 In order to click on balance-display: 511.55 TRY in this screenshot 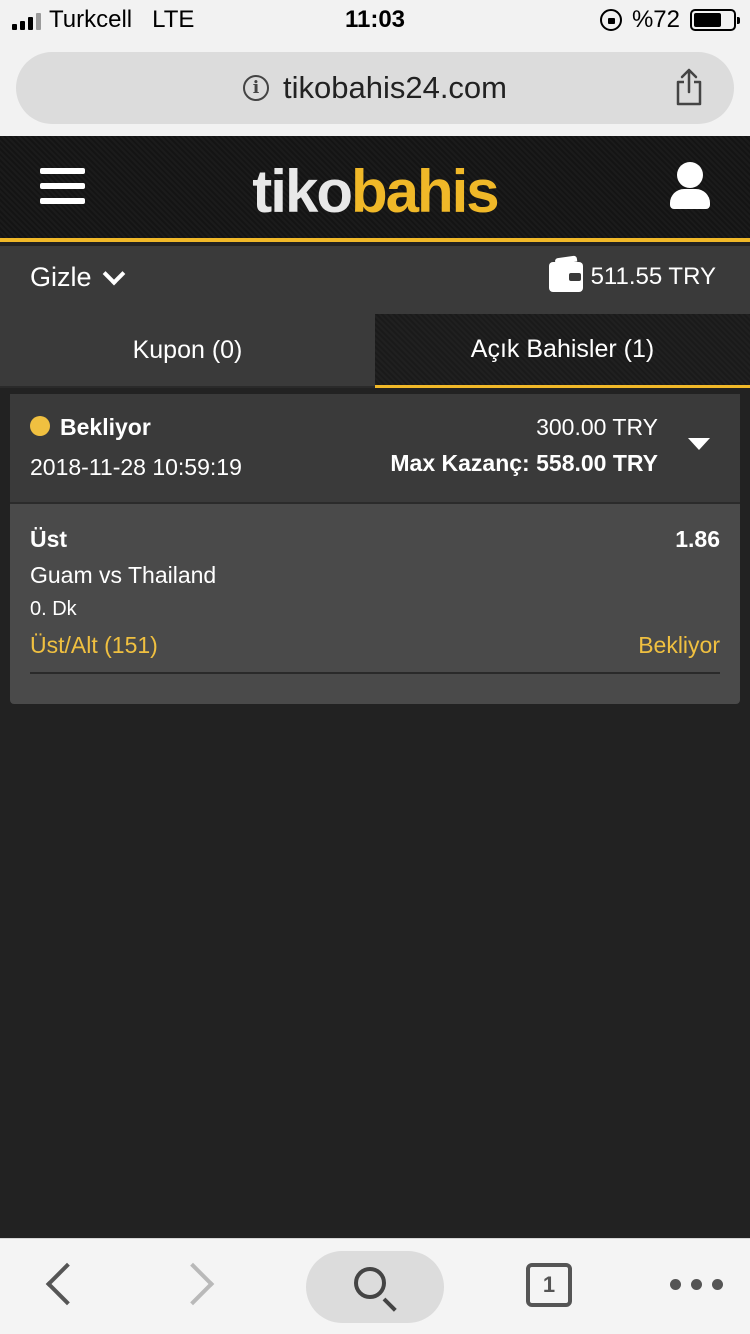, I will do `click(632, 277)`.